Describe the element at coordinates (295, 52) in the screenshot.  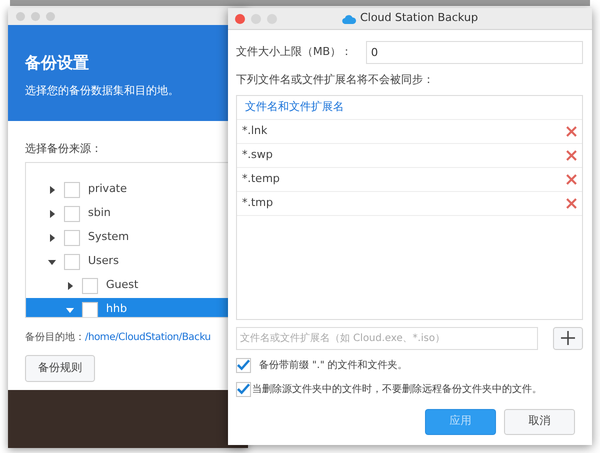
I see `size-limit-label: 文件大小上限（MB）：` at that location.